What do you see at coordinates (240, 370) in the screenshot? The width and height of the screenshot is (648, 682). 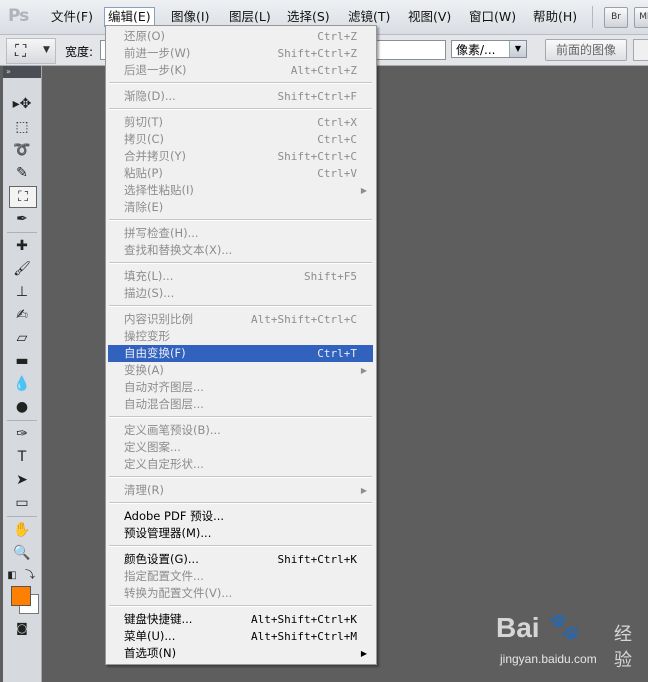 I see `menu-item-transform: 变换(A) ▶` at bounding box center [240, 370].